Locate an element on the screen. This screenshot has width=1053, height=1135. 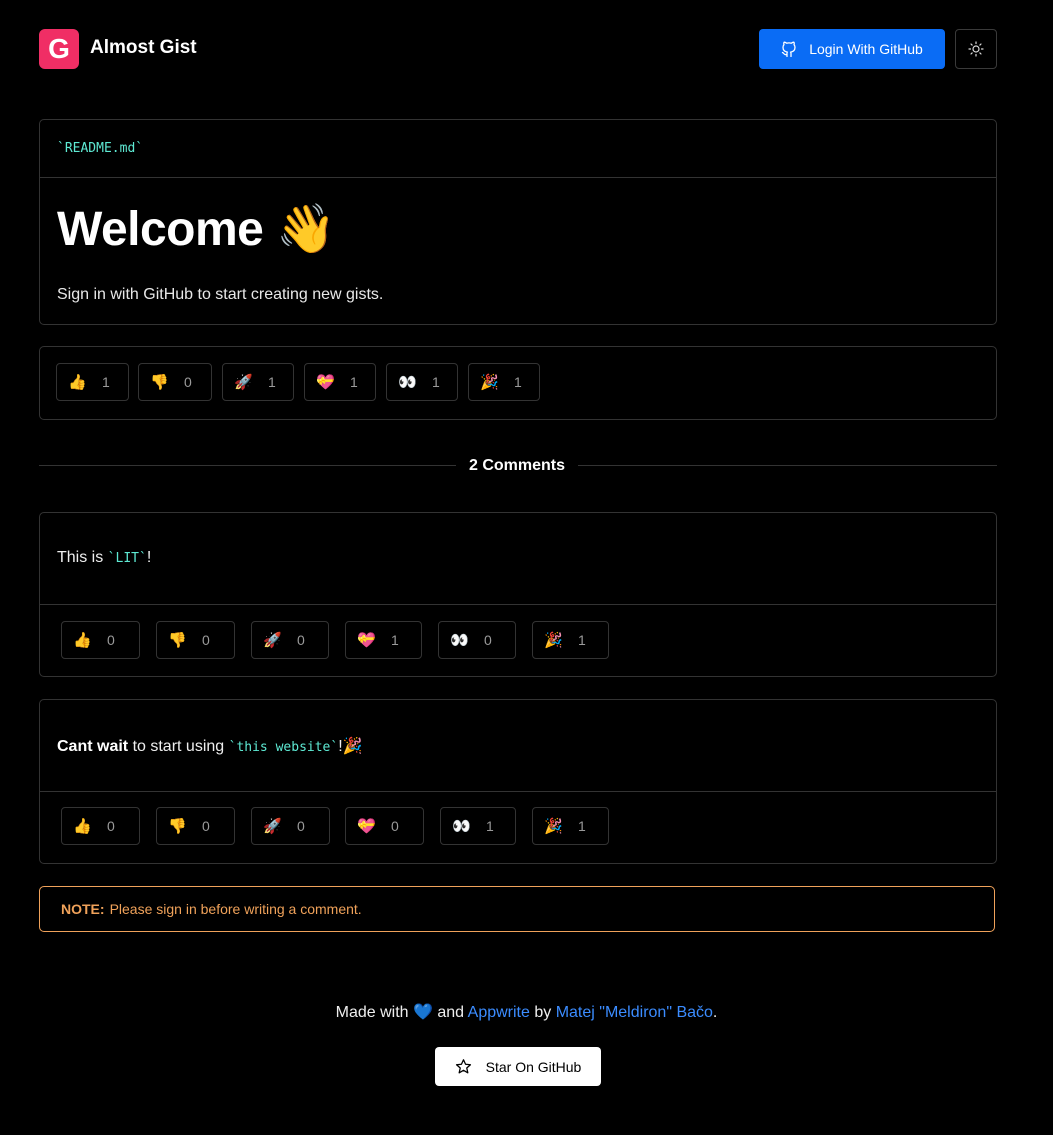
readme-header: `README.md` is located at coordinates (518, 149).